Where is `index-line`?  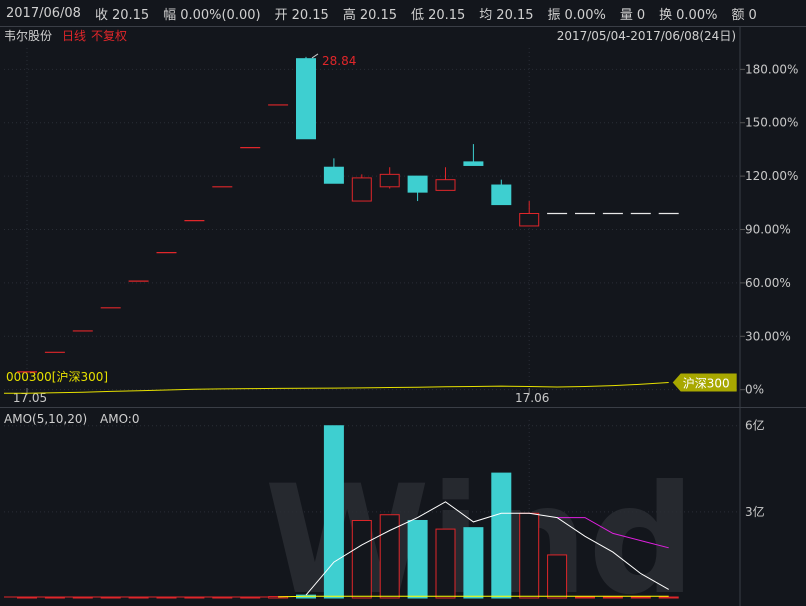 index-line is located at coordinates (336, 388).